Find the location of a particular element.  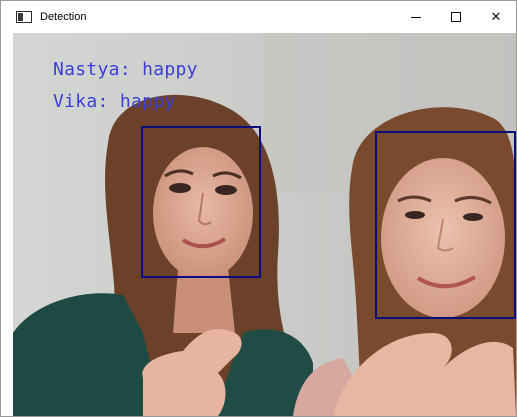

close-icon: ✕ is located at coordinates (496, 17).